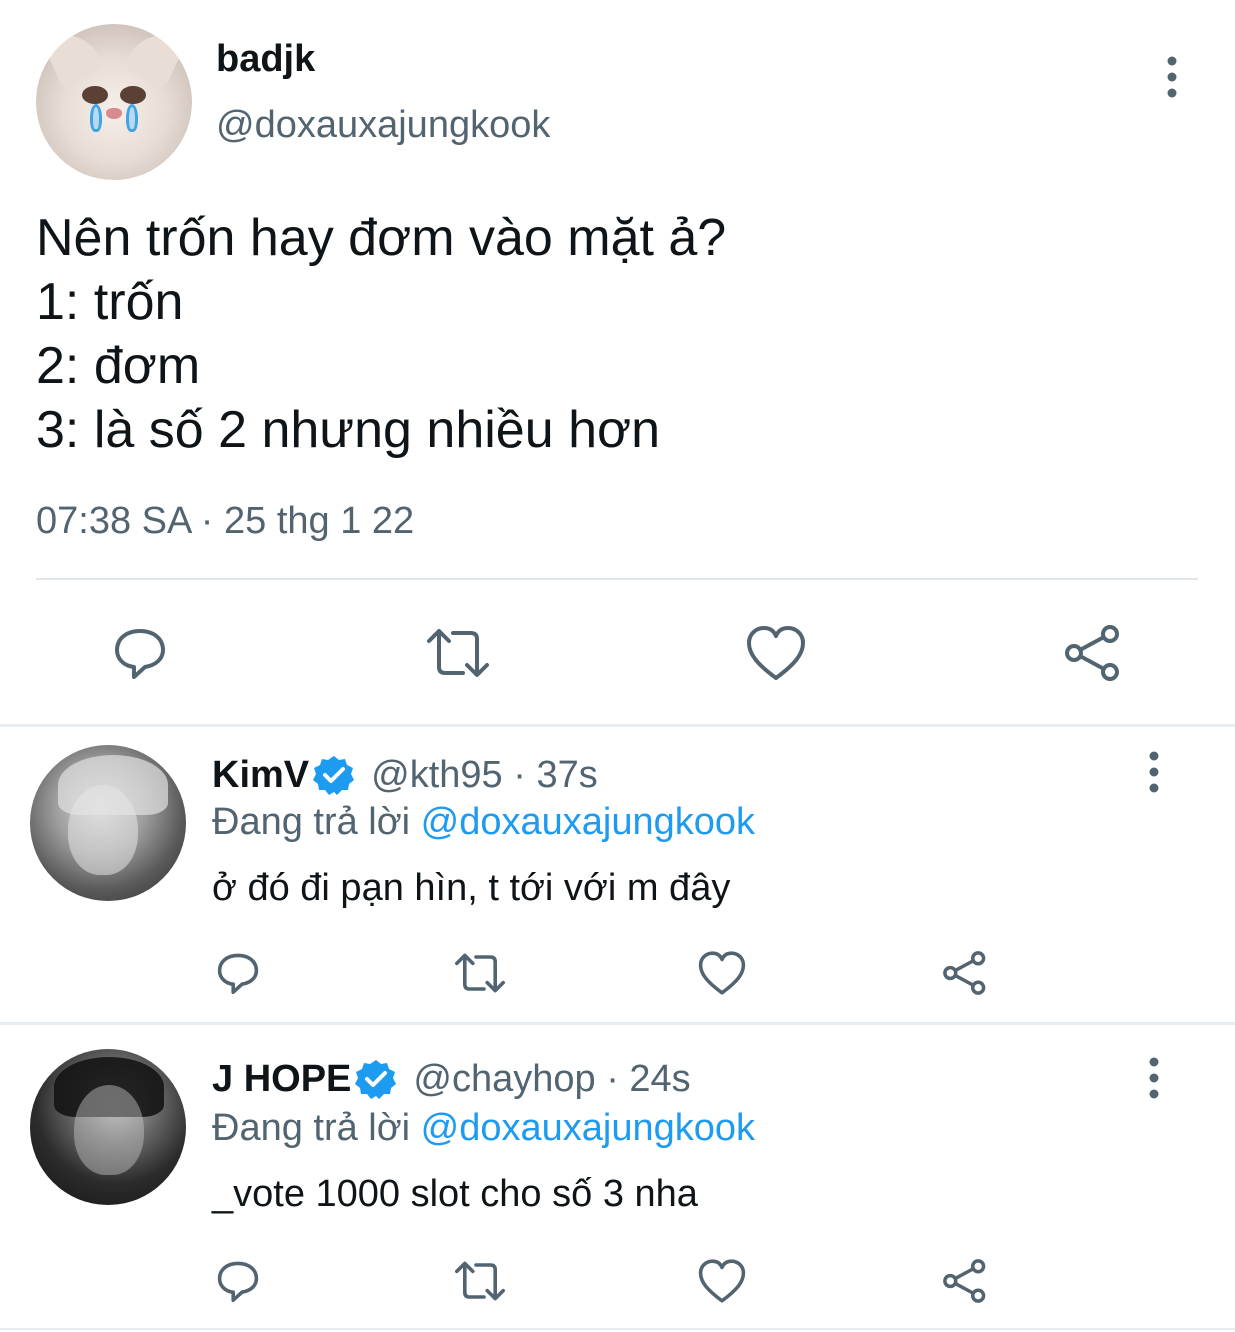  Describe the element at coordinates (383, 125) in the screenshot. I see `author-handle: @doxauxajungkook` at that location.